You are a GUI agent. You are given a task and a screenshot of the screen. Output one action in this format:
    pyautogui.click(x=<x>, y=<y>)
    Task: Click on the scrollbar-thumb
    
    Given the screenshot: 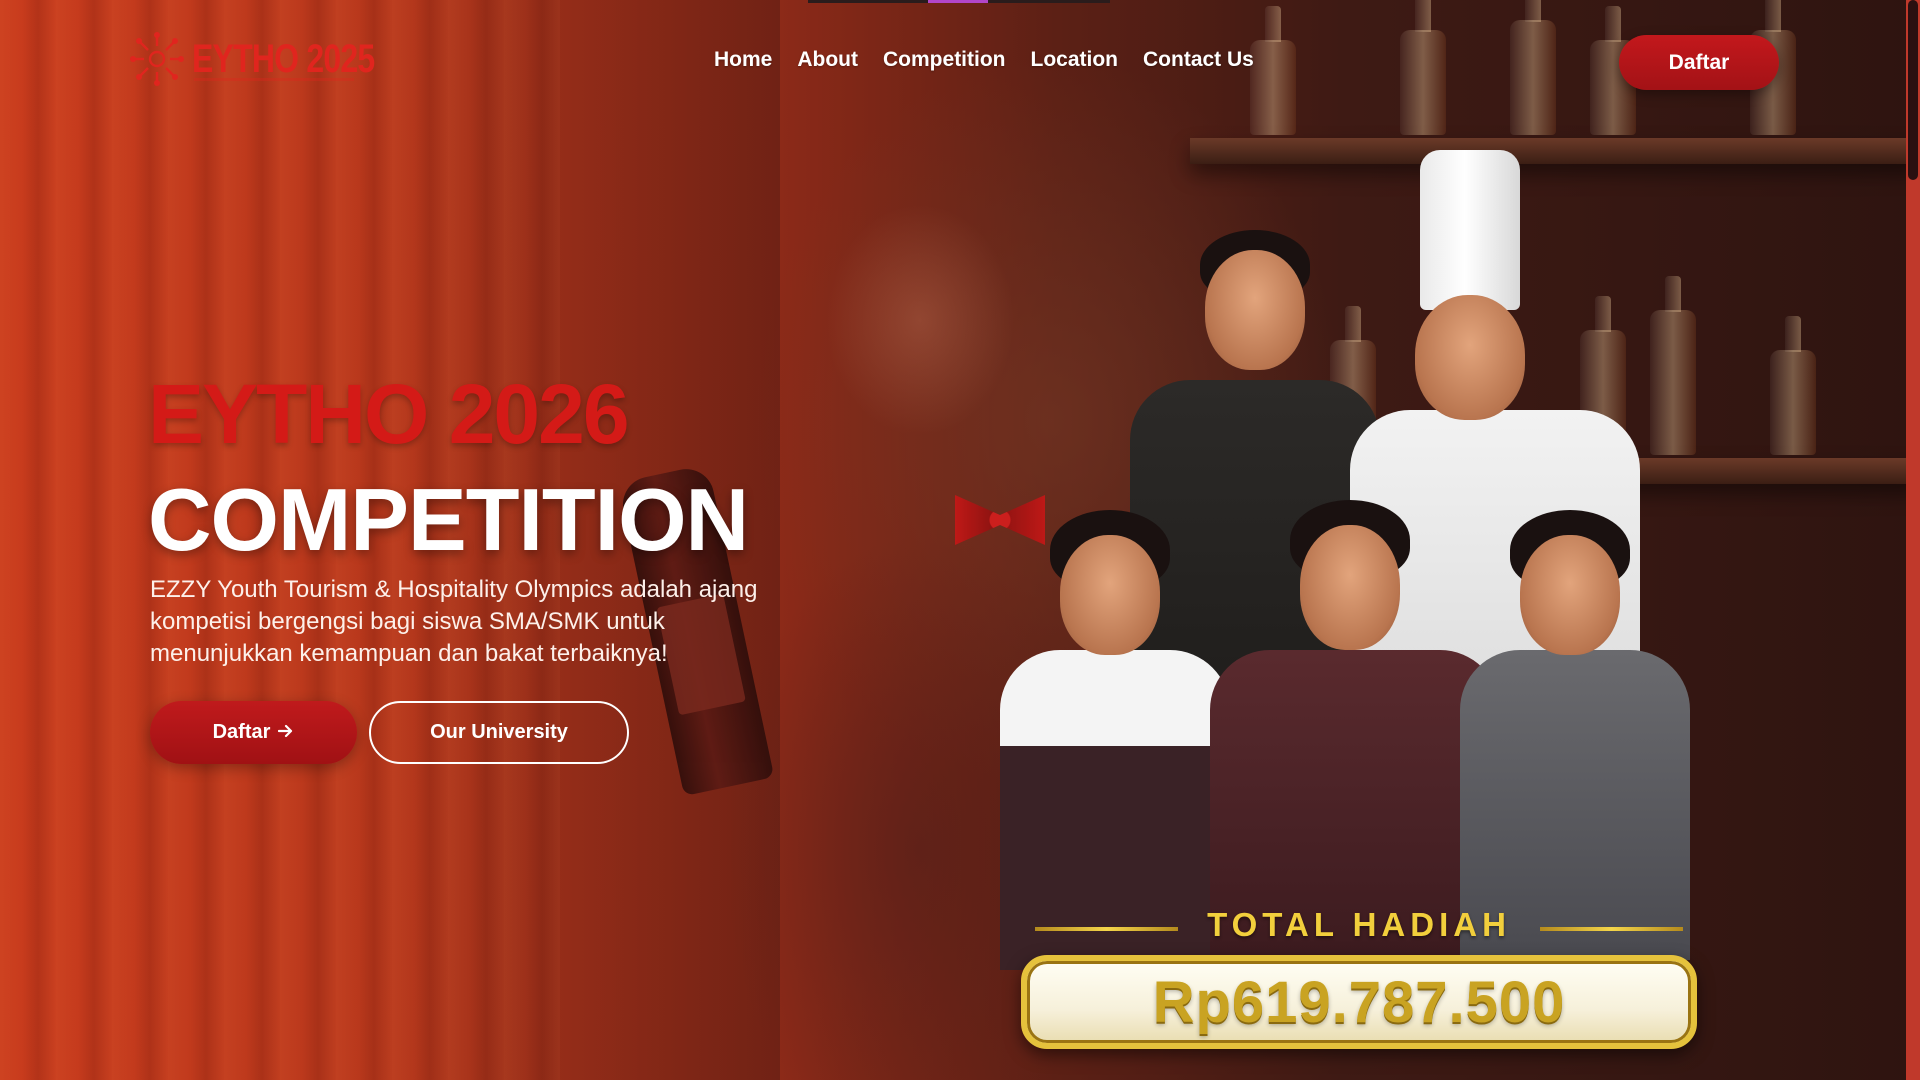 What is the action you would take?
    pyautogui.click(x=1913, y=90)
    